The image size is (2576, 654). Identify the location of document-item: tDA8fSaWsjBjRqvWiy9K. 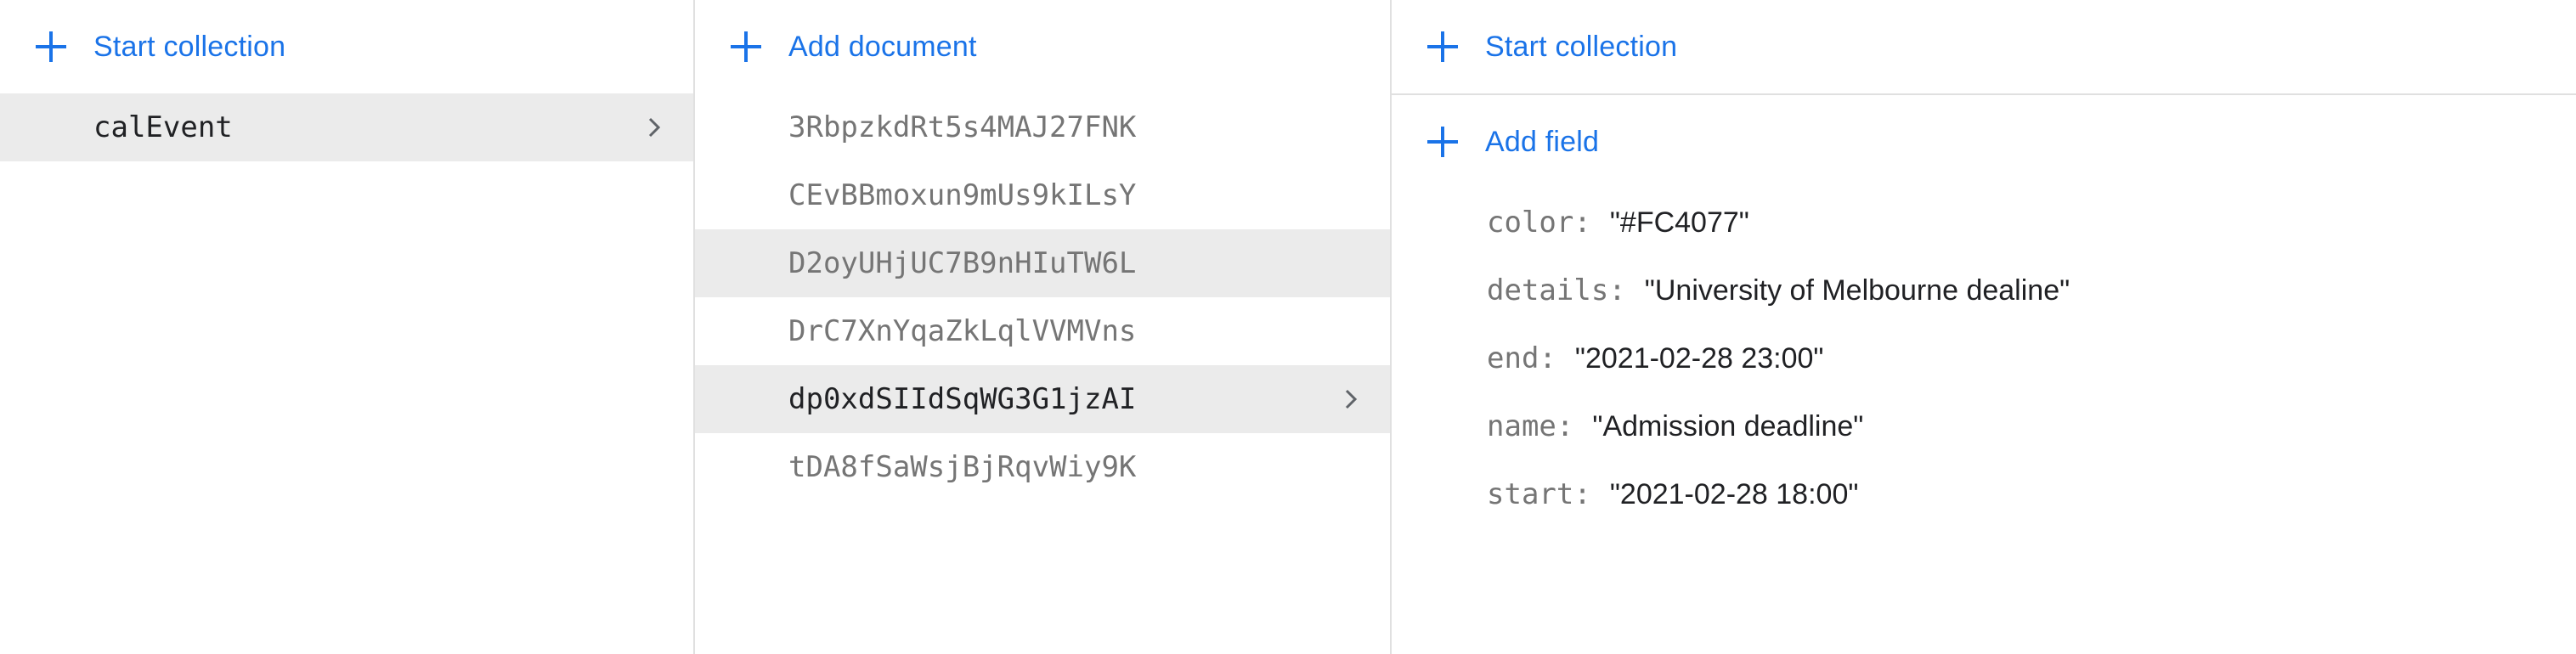
(1042, 467).